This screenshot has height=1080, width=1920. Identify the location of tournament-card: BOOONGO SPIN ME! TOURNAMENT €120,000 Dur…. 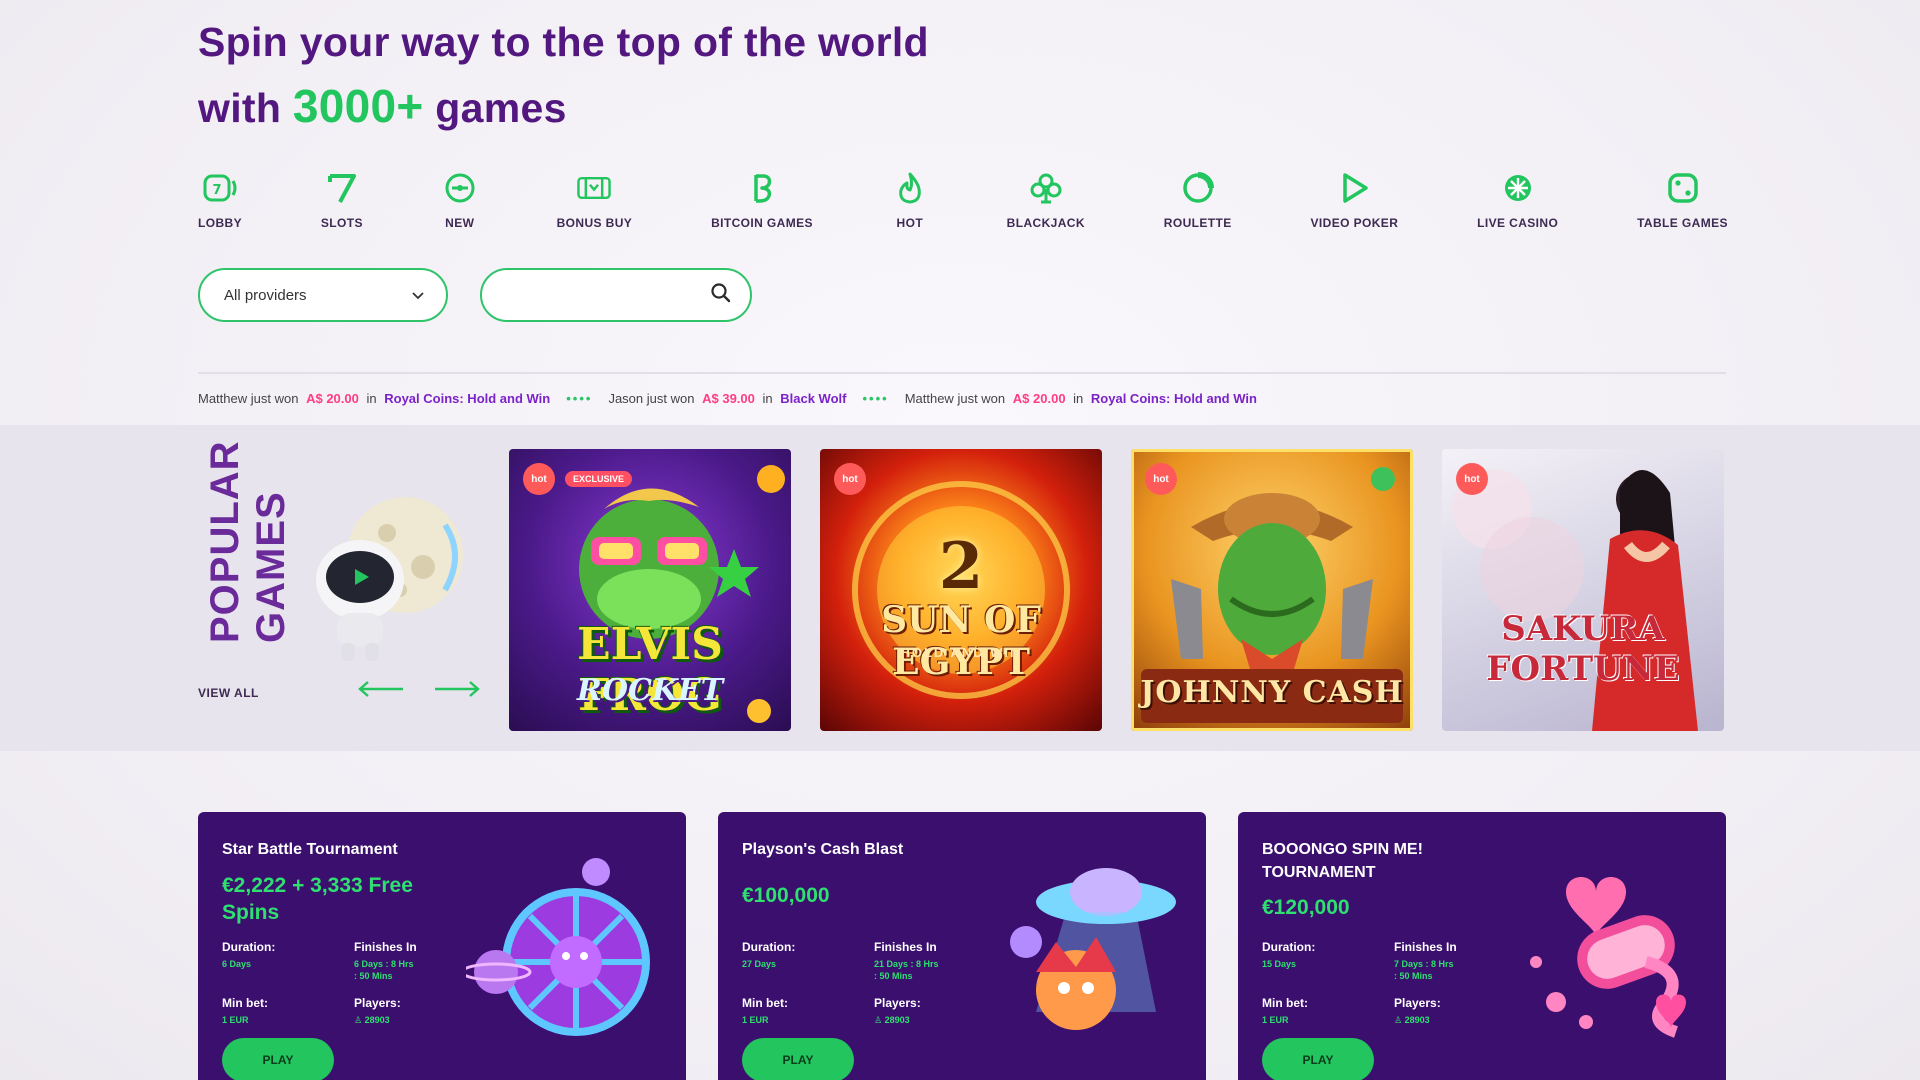
(1482, 946).